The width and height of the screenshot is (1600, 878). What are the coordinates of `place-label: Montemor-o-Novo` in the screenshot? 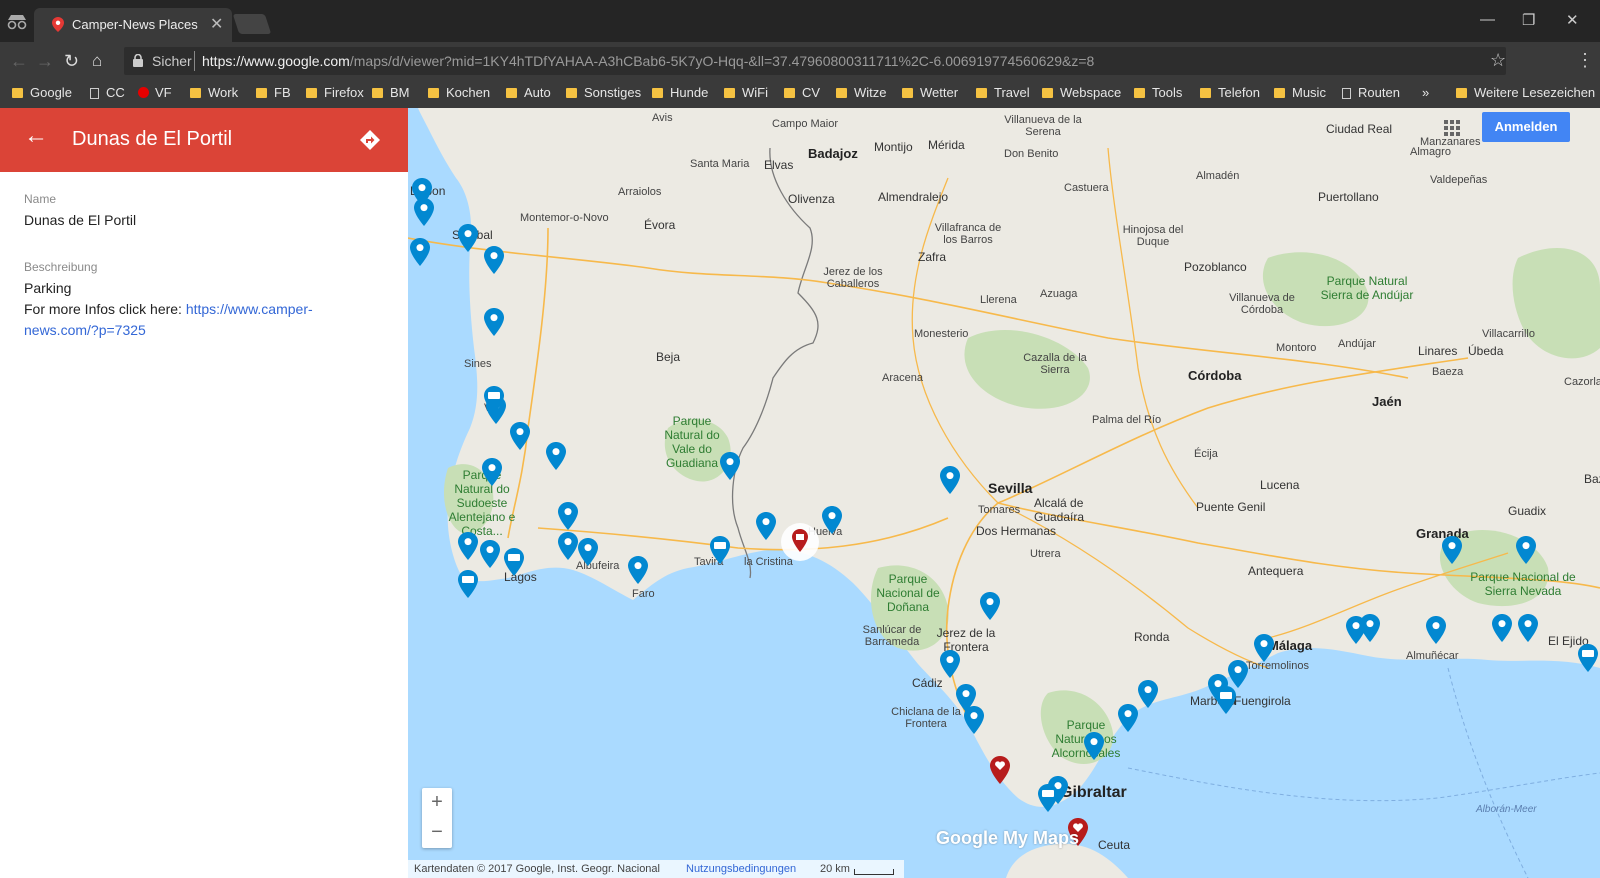 It's located at (564, 218).